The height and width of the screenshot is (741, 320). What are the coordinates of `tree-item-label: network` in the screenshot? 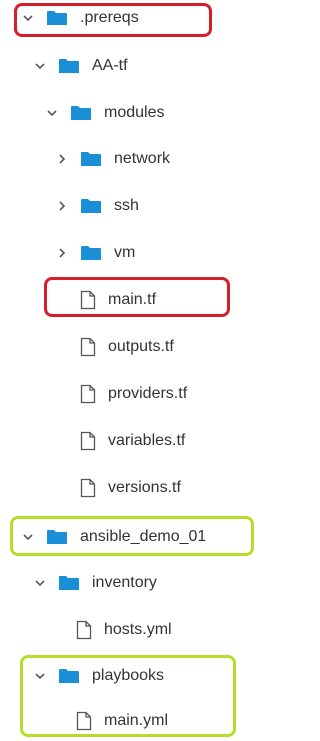 It's located at (142, 158).